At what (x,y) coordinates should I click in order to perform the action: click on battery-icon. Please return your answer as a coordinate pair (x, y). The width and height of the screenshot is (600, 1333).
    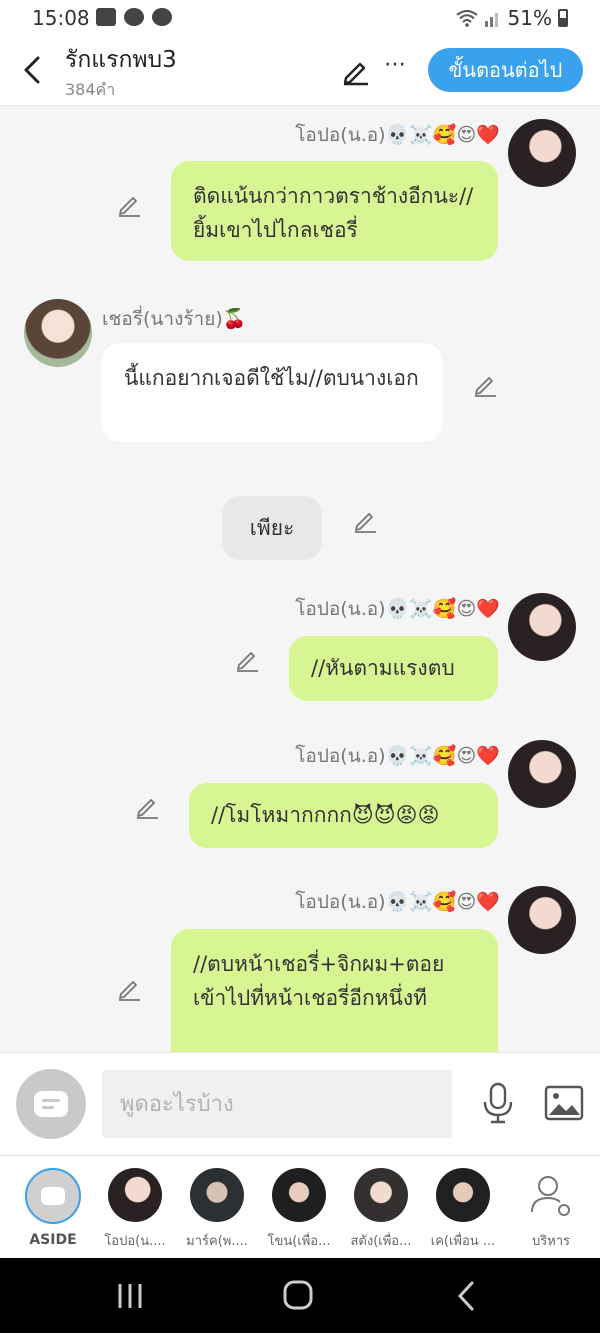
    Looking at the image, I should click on (563, 18).